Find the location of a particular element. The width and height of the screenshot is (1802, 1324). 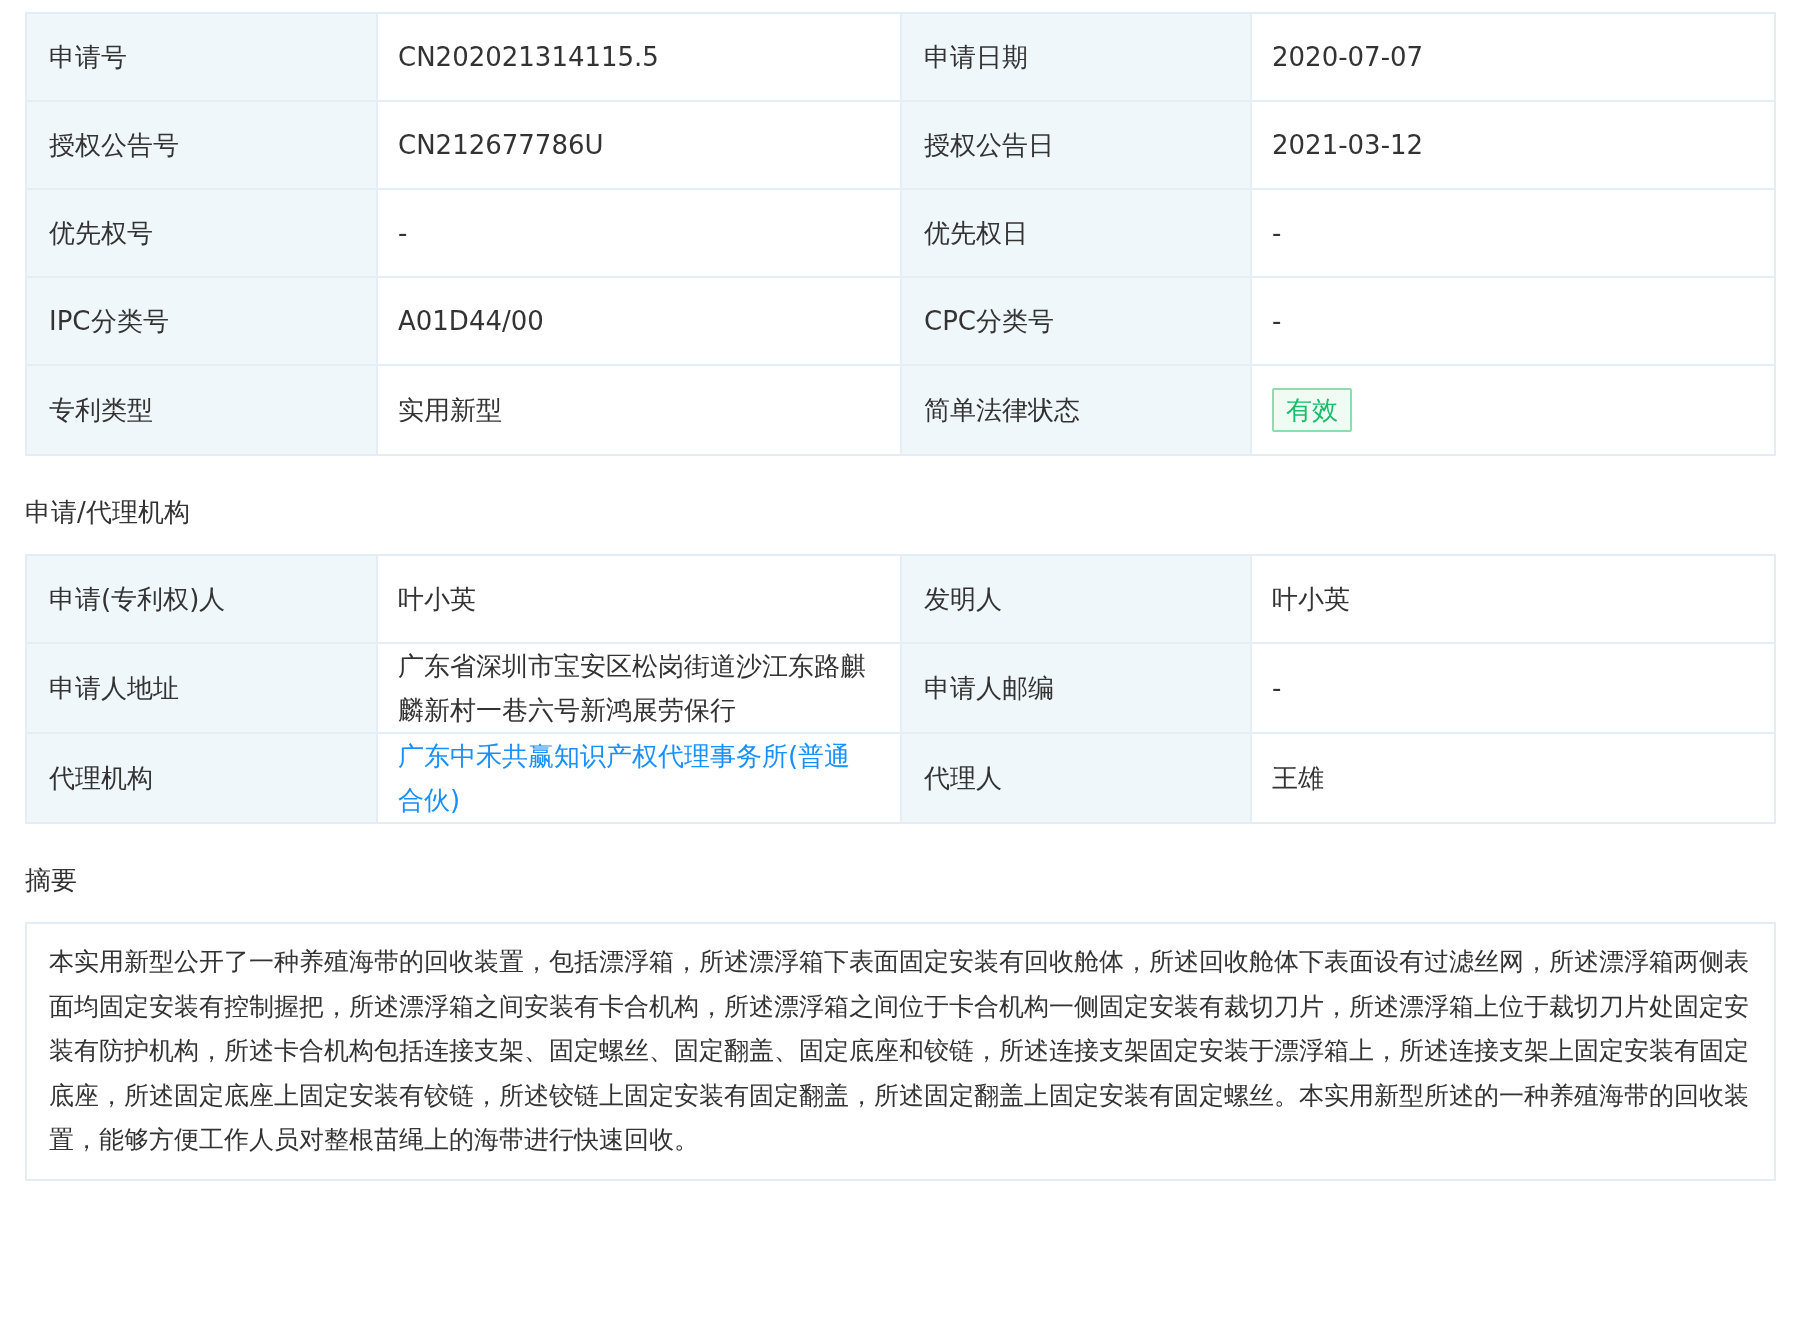

field-label: 申请人地址 is located at coordinates (202, 689).